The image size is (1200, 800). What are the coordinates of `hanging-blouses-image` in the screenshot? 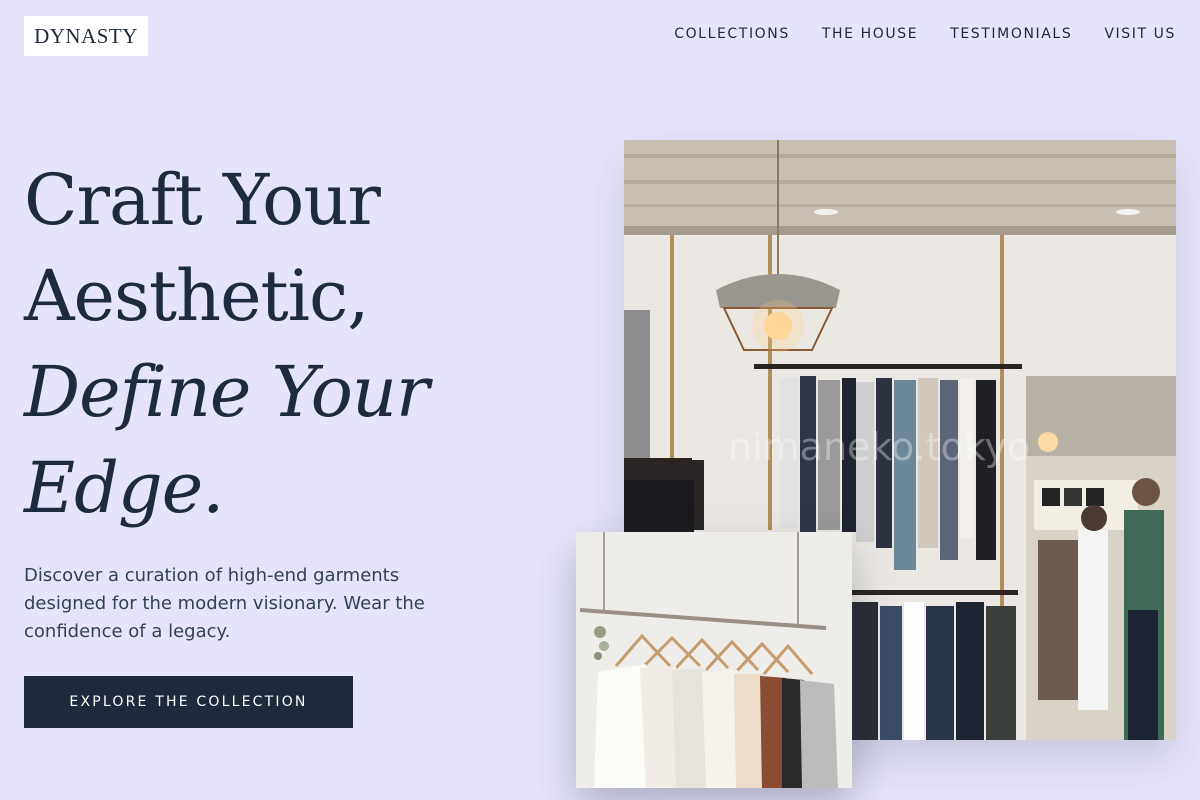 It's located at (714, 660).